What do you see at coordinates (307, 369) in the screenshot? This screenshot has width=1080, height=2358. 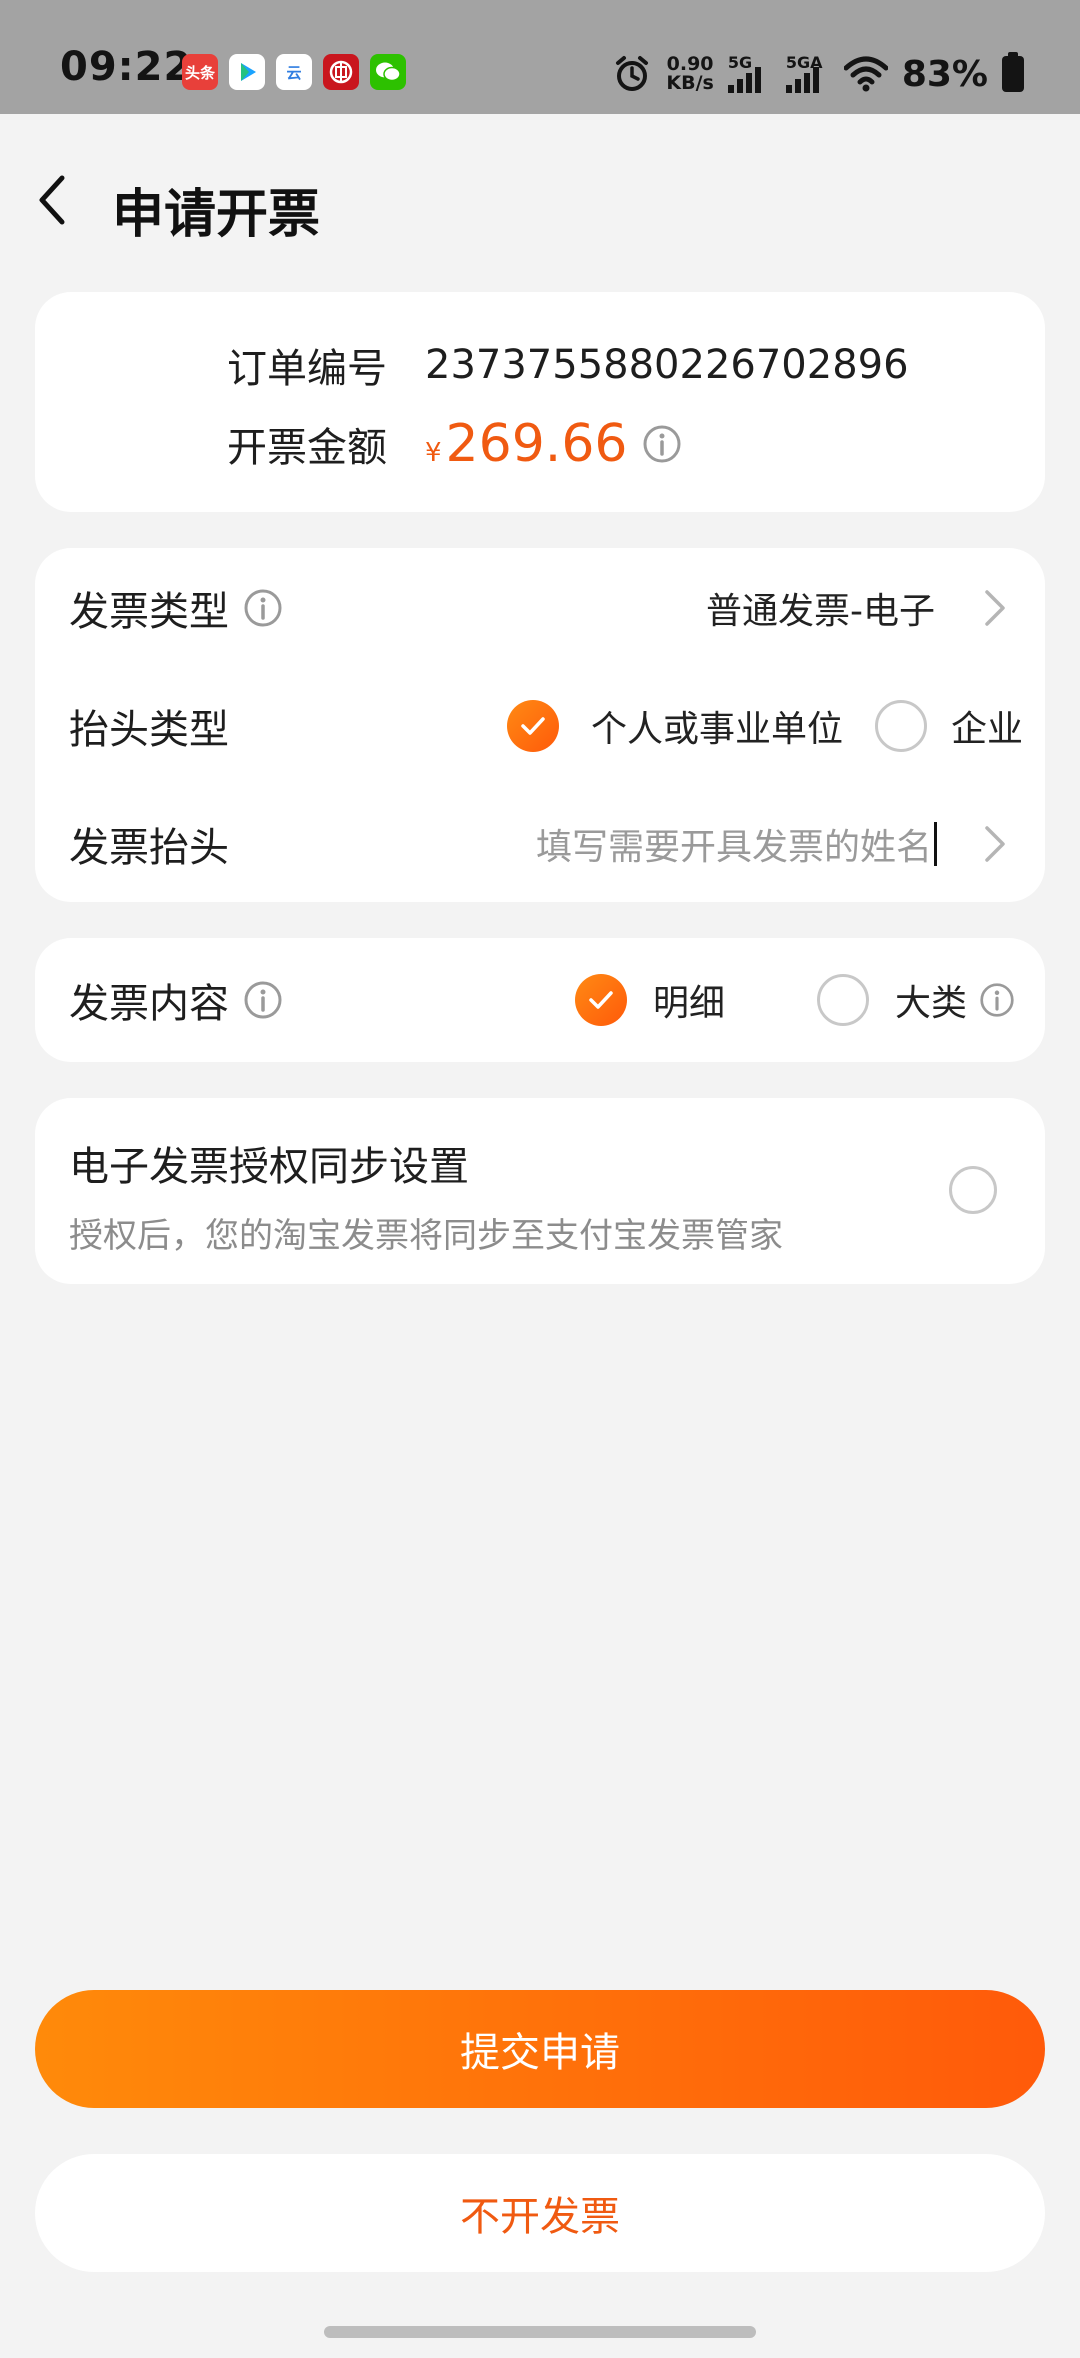 I see `order-number-label: 订单编号` at bounding box center [307, 369].